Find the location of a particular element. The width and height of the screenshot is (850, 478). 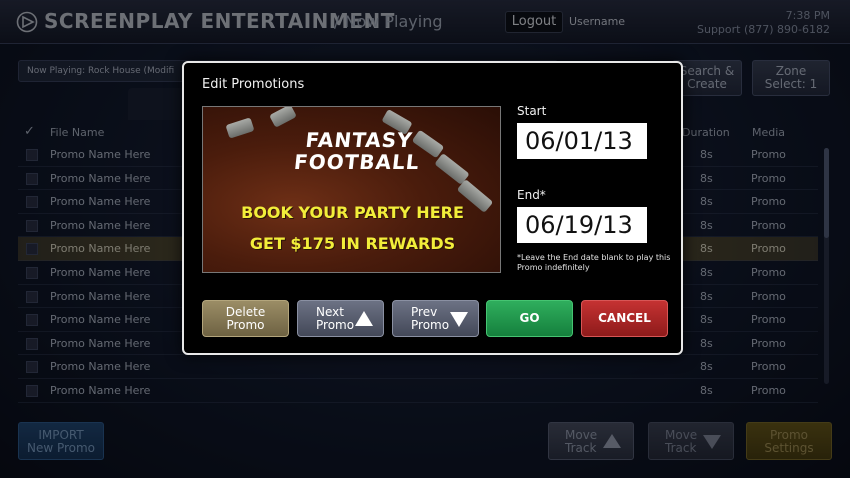

start-date-label: Start is located at coordinates (532, 111).